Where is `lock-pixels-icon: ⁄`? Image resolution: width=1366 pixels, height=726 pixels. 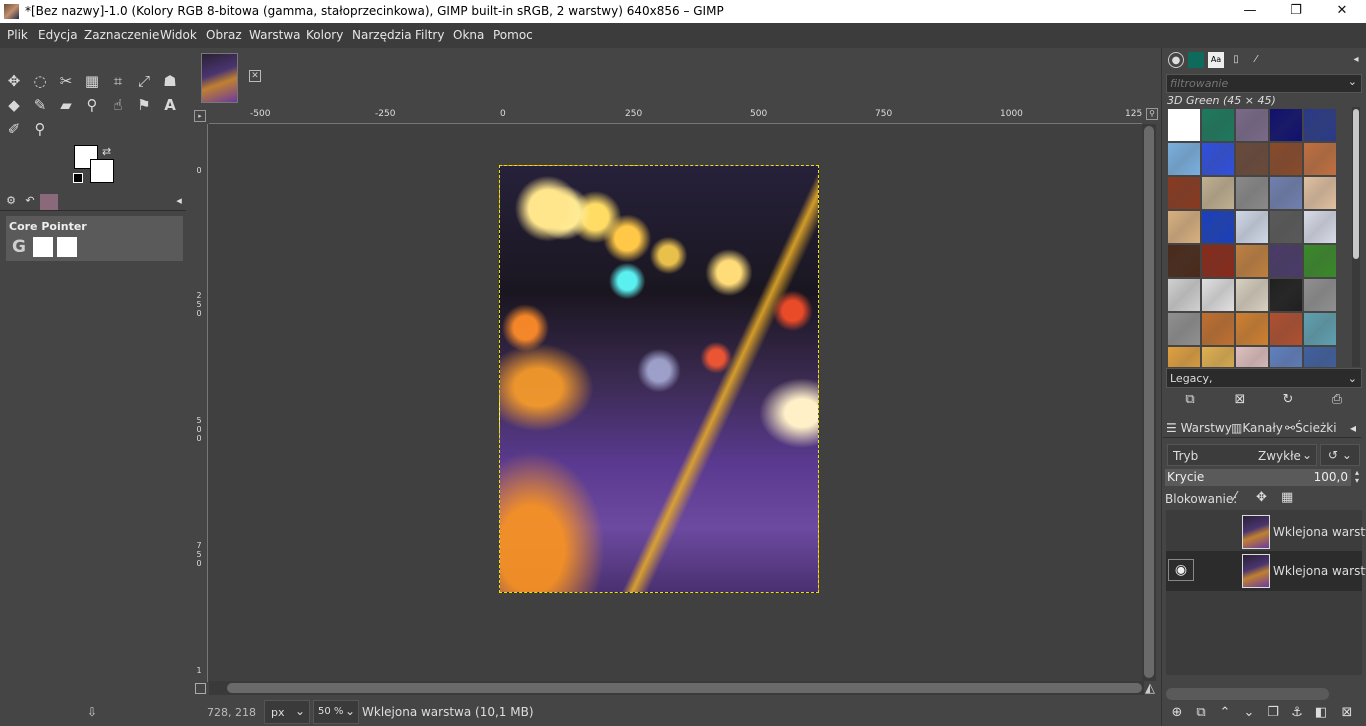 lock-pixels-icon: ⁄ is located at coordinates (1235, 497).